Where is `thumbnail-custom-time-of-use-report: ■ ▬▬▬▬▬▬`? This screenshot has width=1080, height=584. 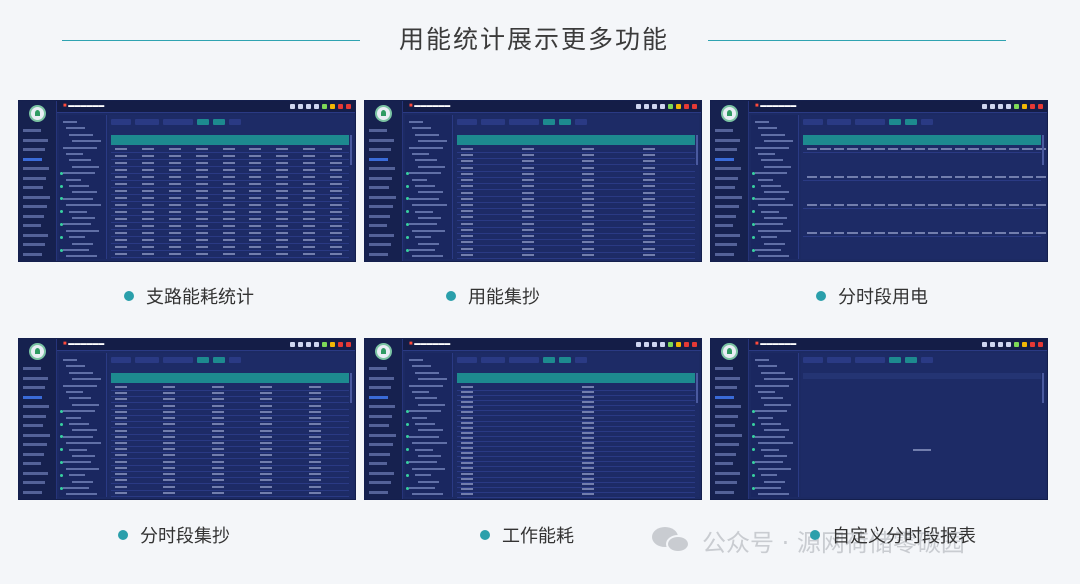
thumbnail-custom-time-of-use-report: ■ ▬▬▬▬▬▬ is located at coordinates (879, 419).